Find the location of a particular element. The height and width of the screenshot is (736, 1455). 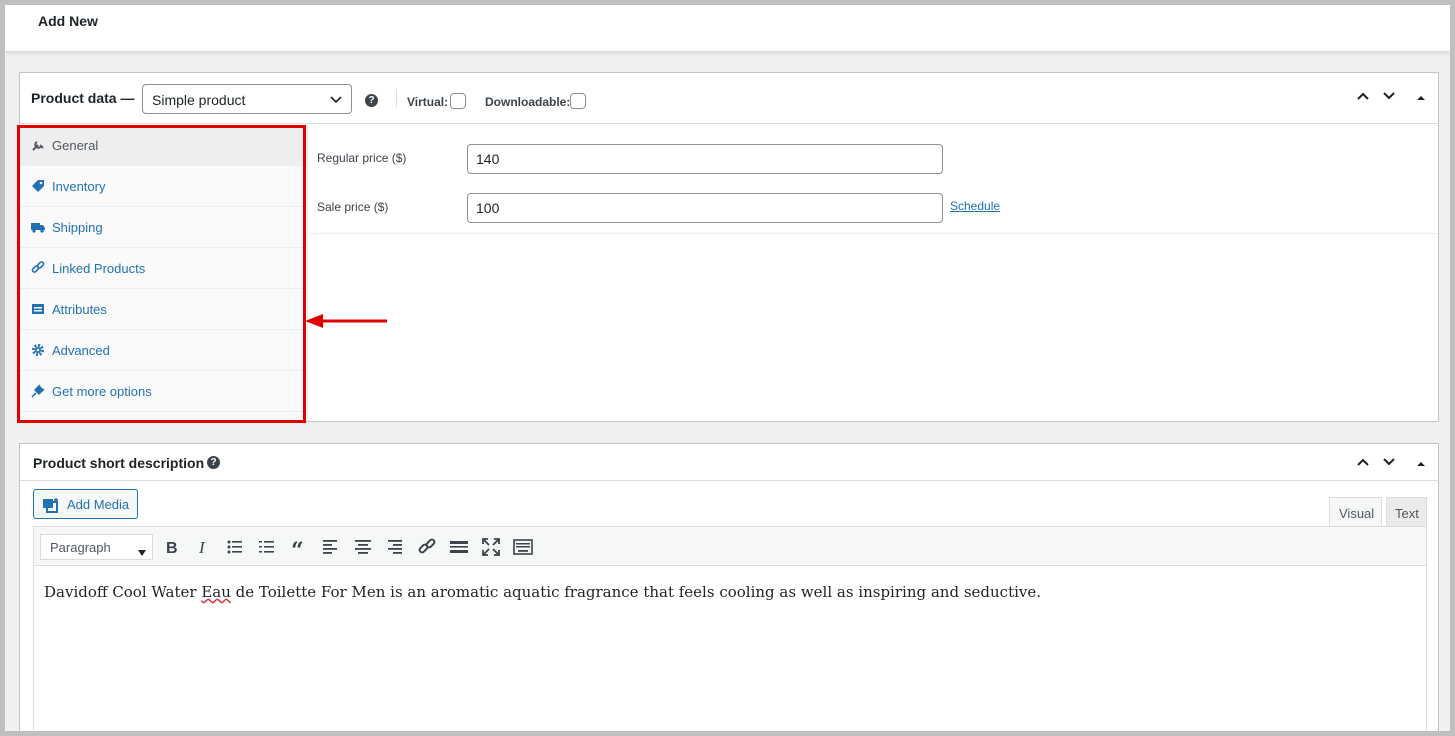

short-description-title: Product short description is located at coordinates (119, 463).